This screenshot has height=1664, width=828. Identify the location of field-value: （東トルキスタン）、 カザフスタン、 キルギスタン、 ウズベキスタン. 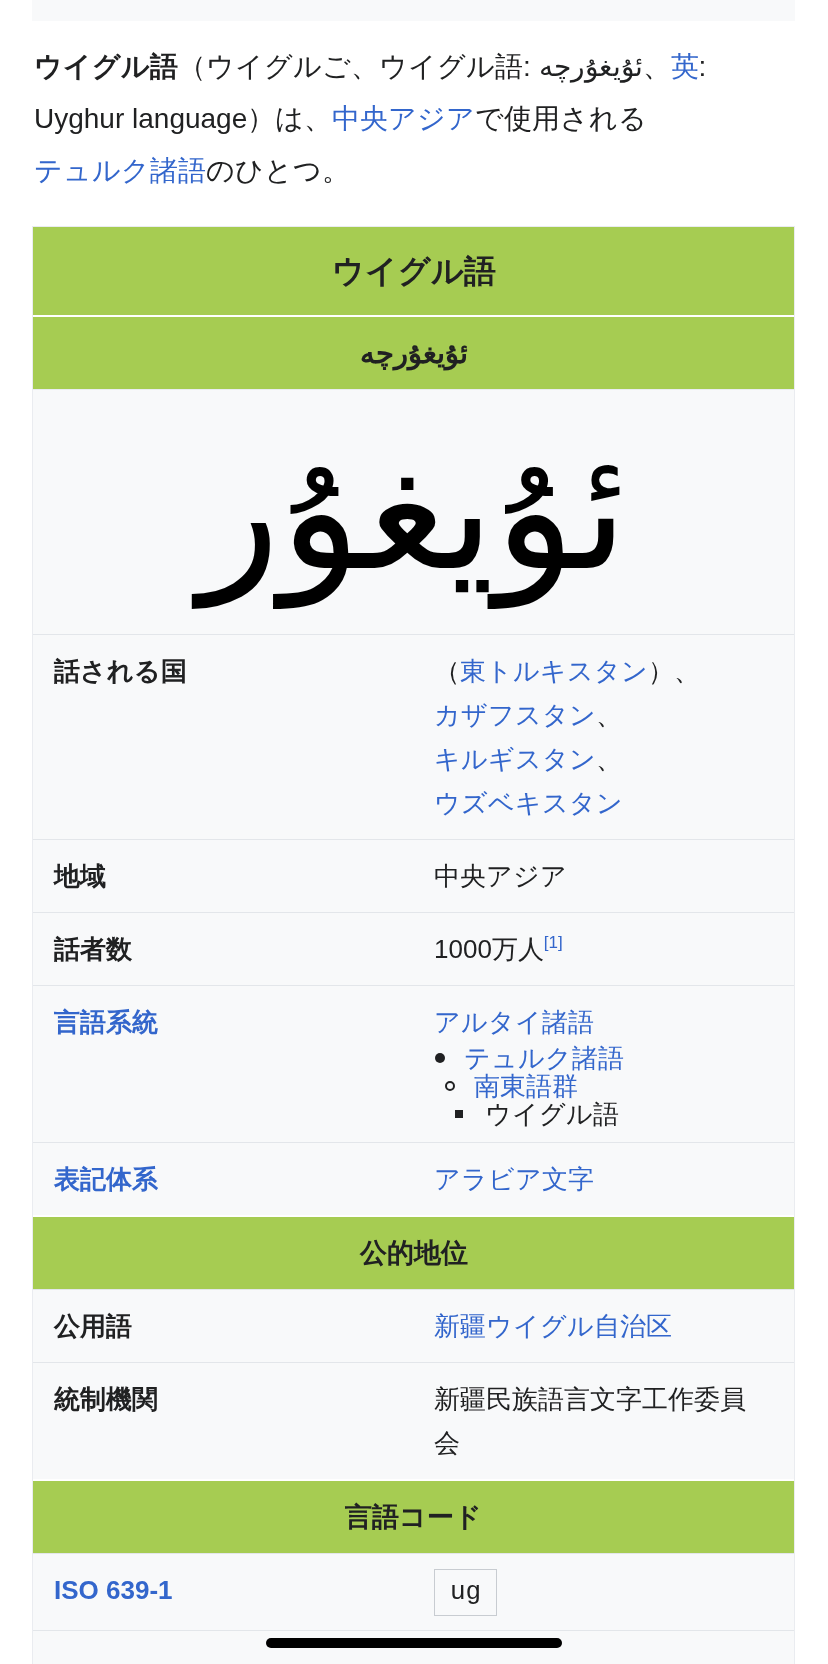
(567, 737).